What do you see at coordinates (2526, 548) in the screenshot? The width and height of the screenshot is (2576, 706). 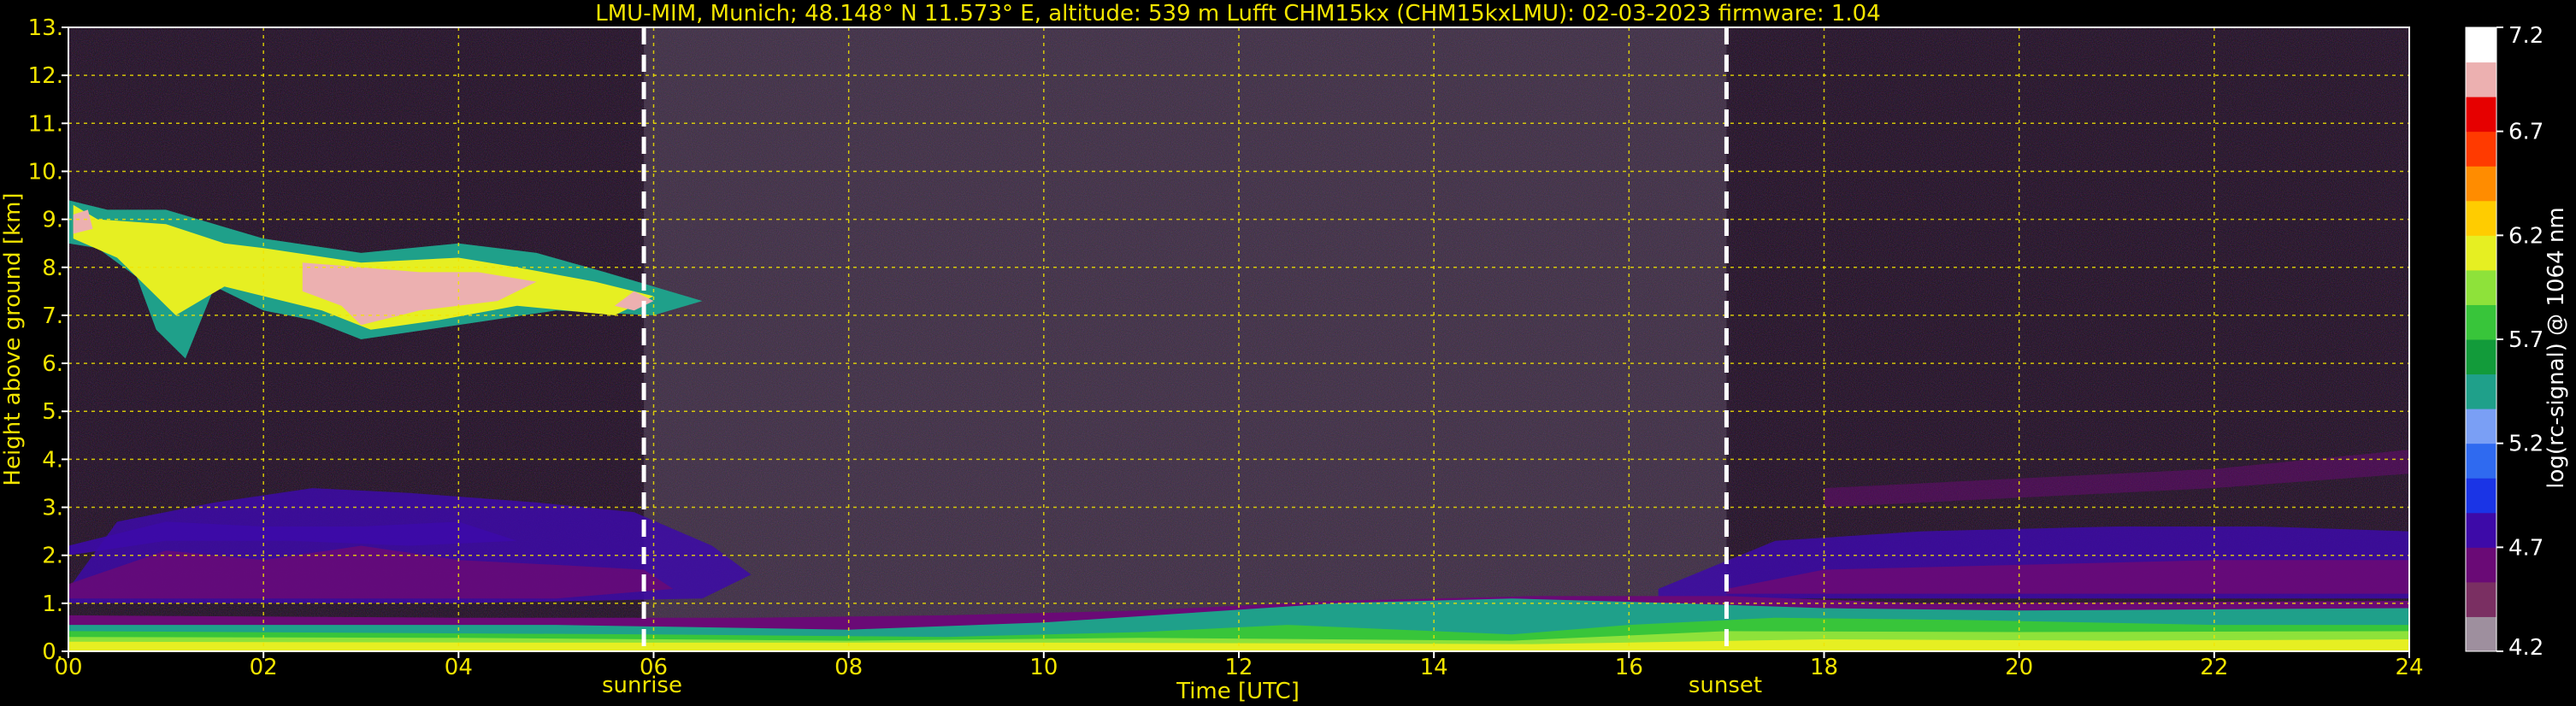 I see `colorbar-tick-label: 4.7` at bounding box center [2526, 548].